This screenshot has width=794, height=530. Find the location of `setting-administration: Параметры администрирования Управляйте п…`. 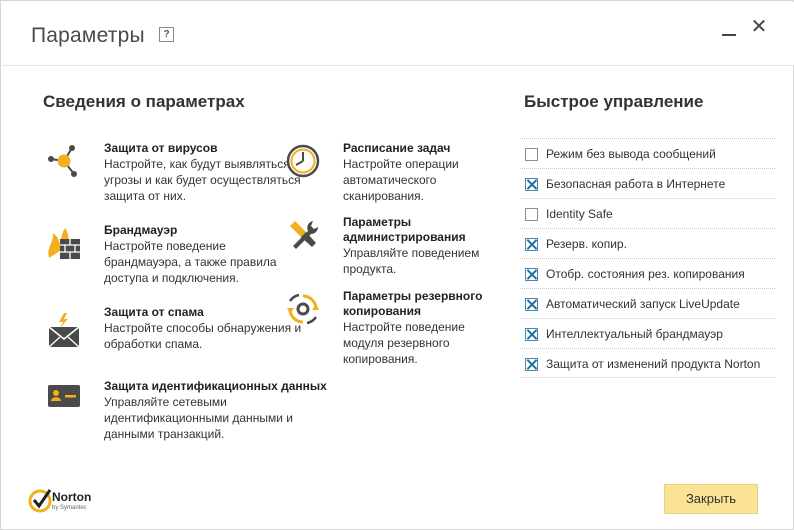

setting-administration: Параметры администрирования Управляйте п… is located at coordinates (396, 246).